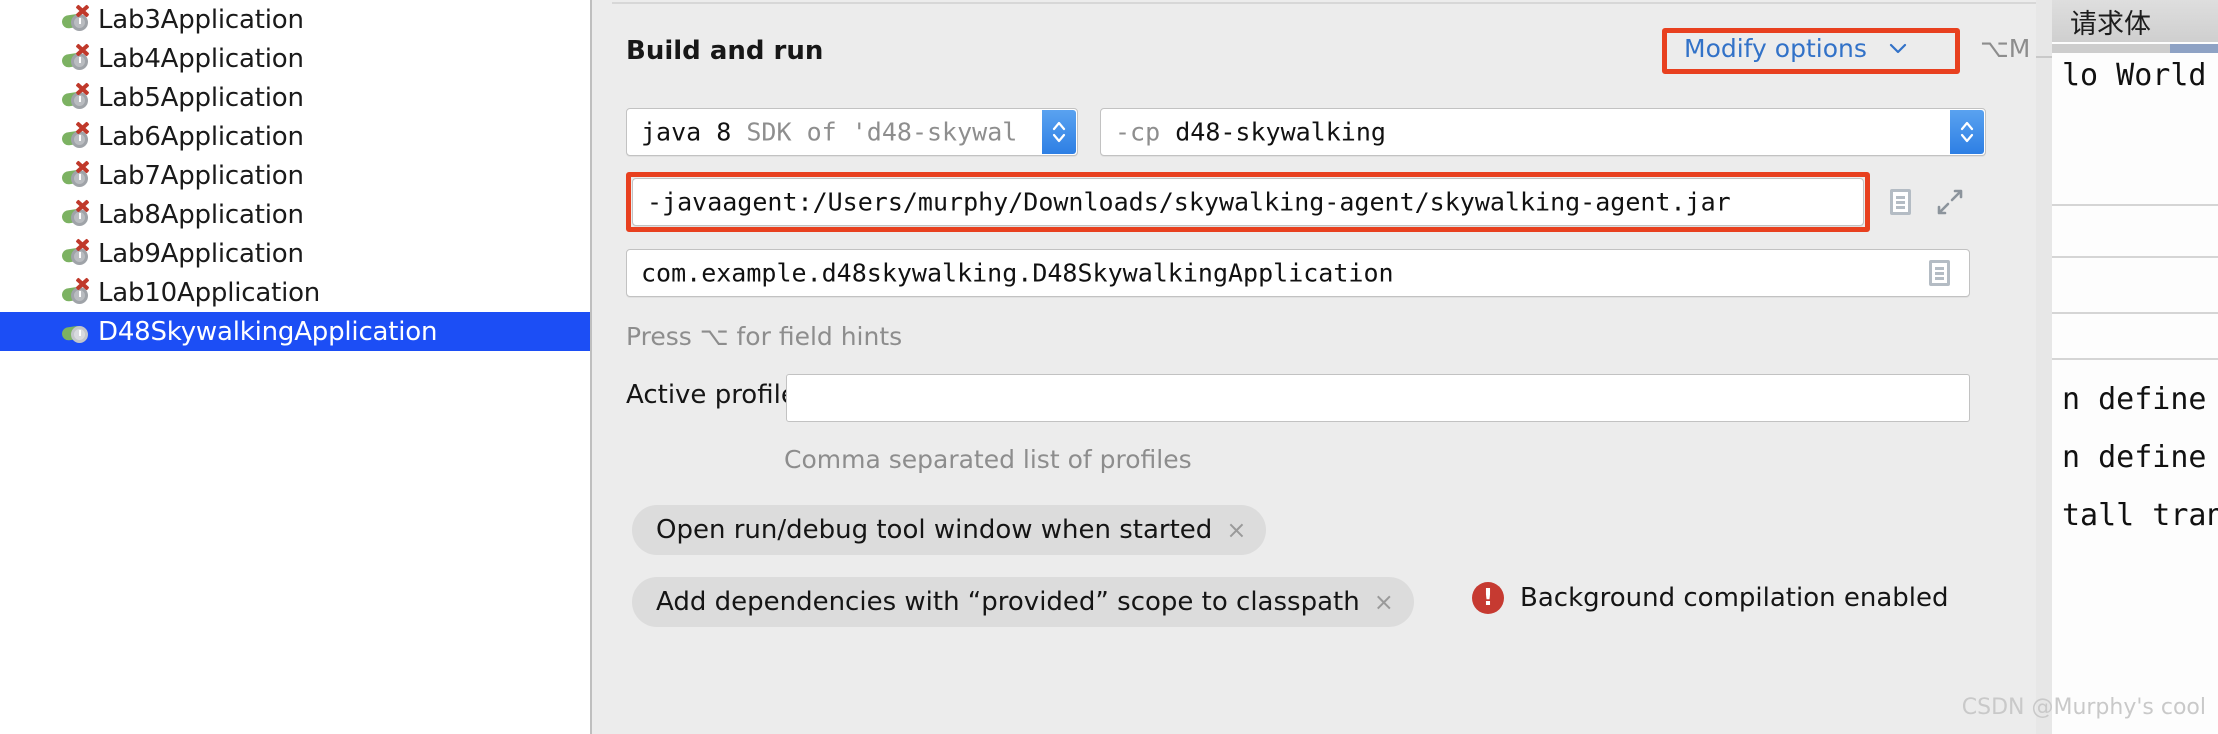  Describe the element at coordinates (2110, 21) in the screenshot. I see `tab-request-body: 请求体` at that location.